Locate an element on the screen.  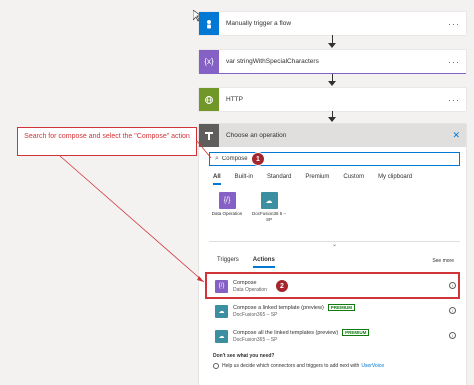
action-title: Compose is located at coordinates (245, 282).